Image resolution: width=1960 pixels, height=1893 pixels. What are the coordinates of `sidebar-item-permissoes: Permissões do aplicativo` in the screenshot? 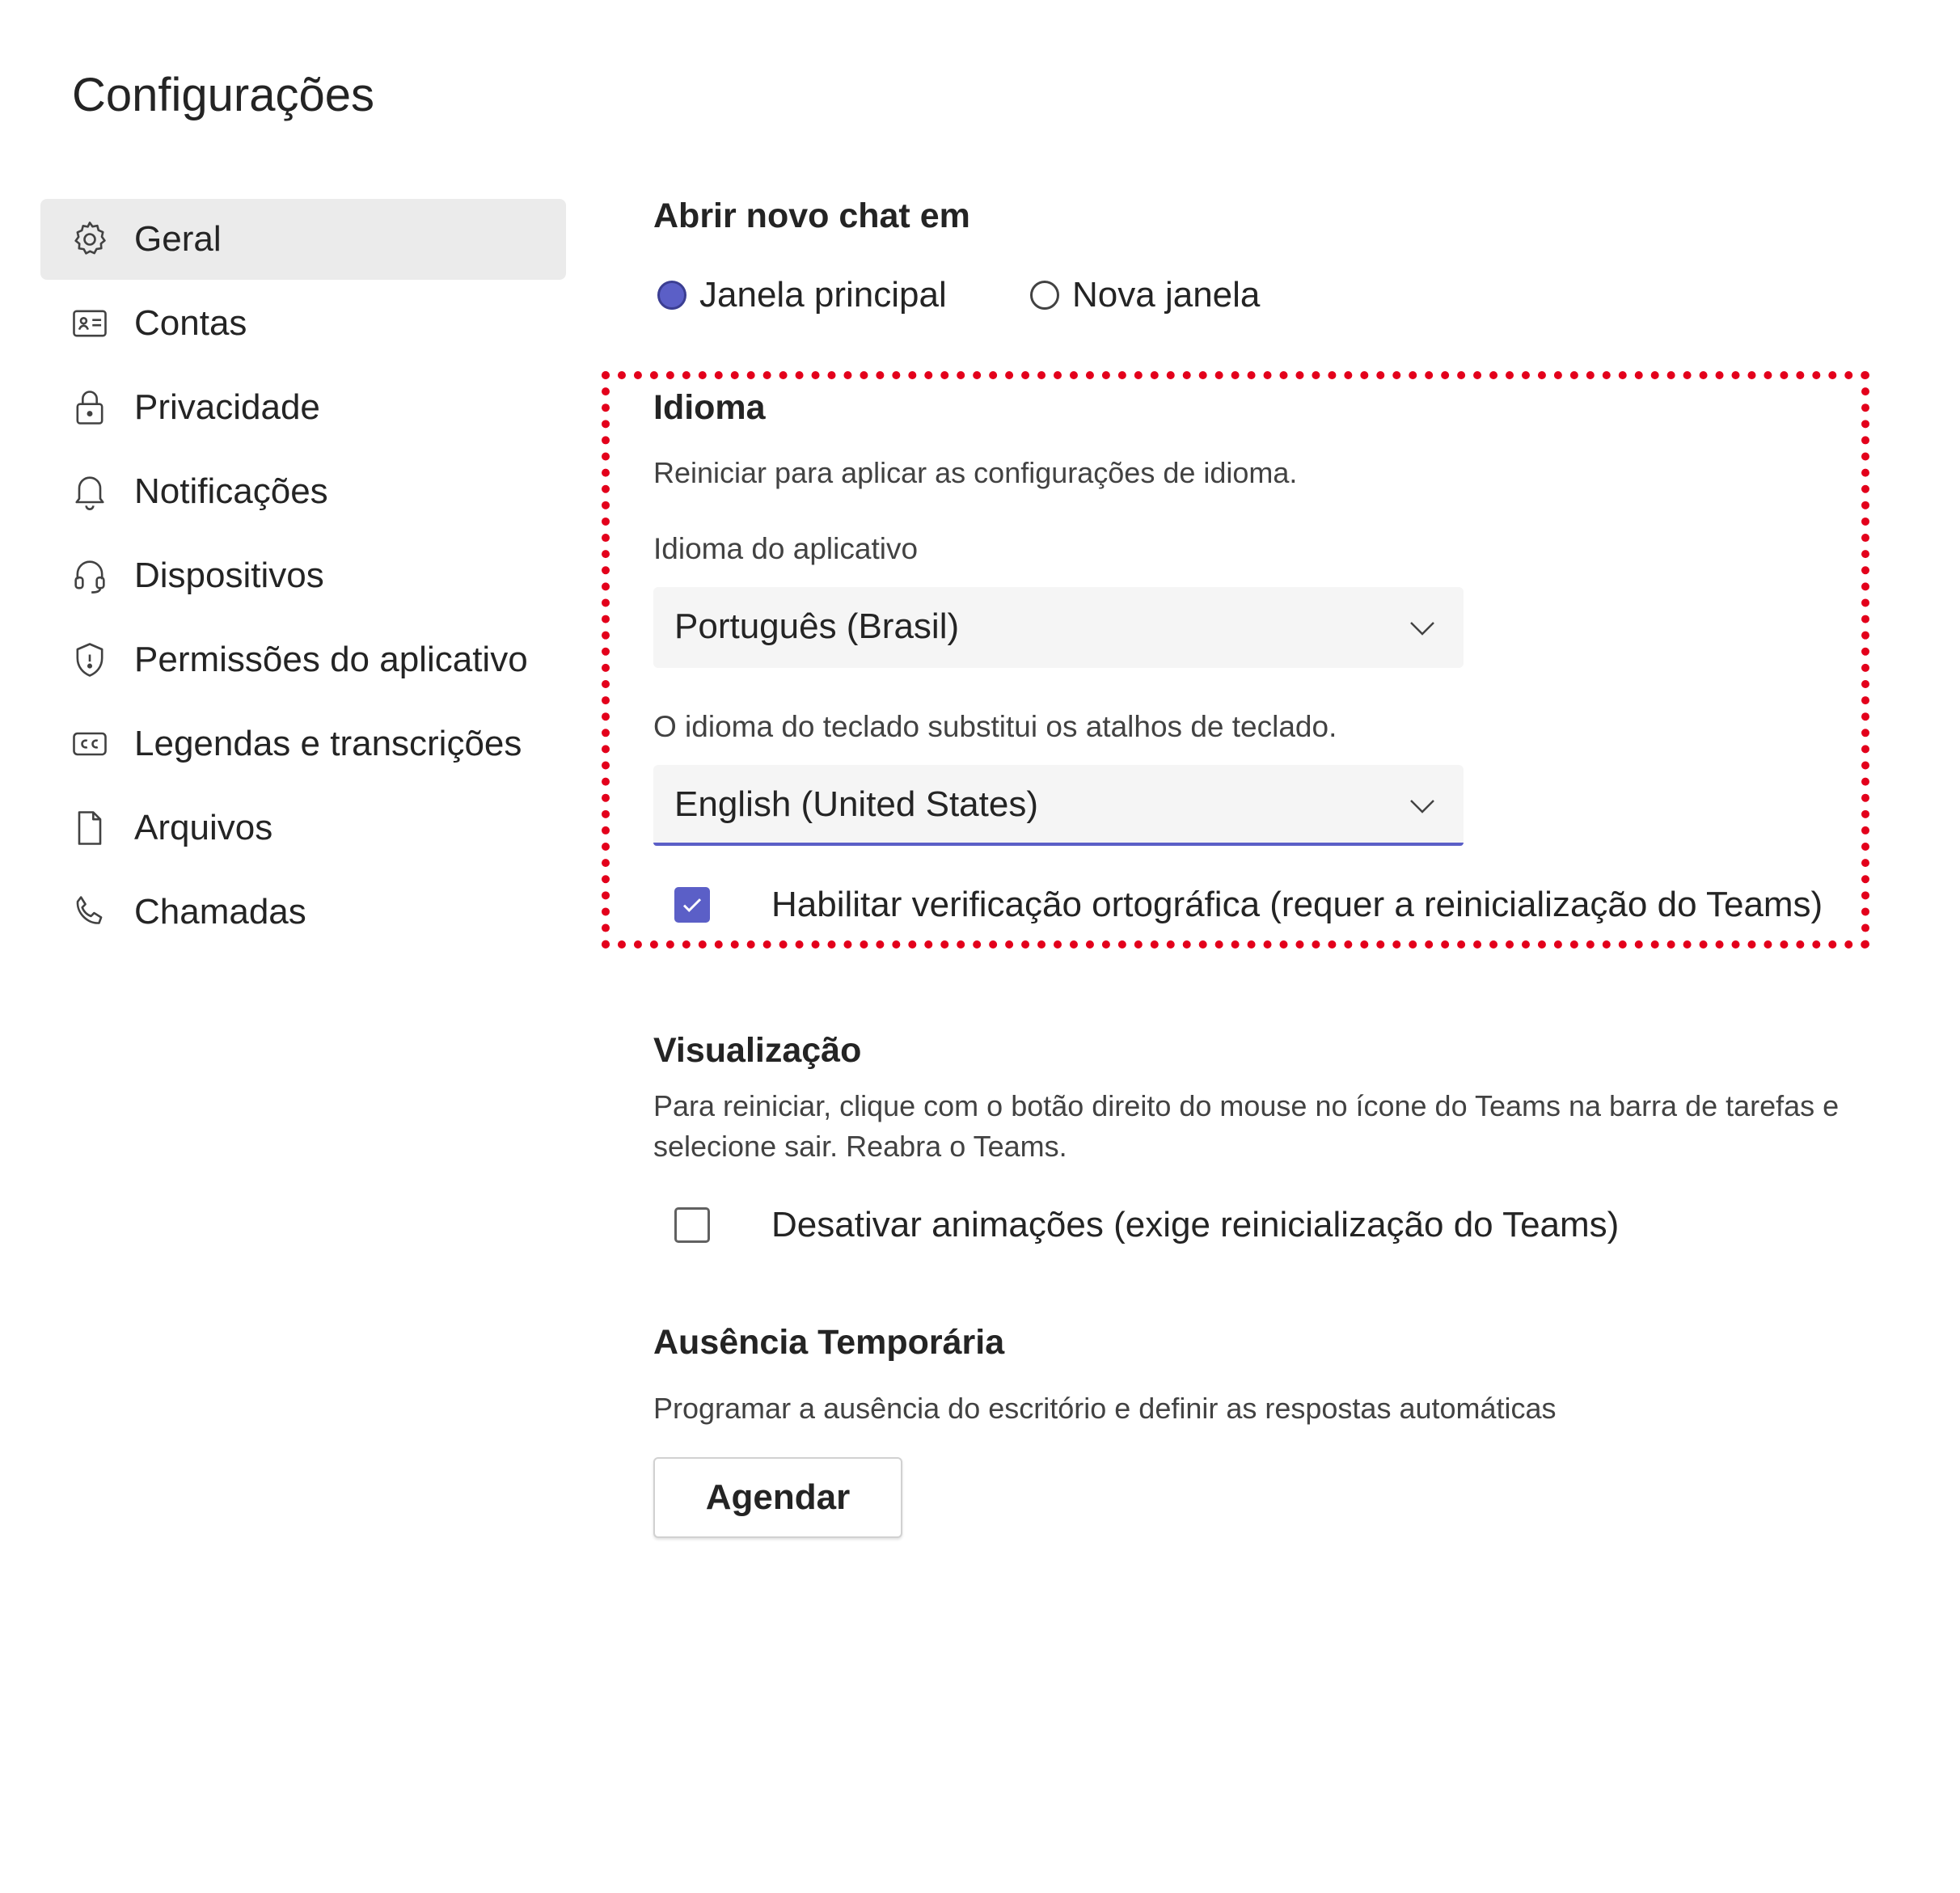 It's located at (303, 659).